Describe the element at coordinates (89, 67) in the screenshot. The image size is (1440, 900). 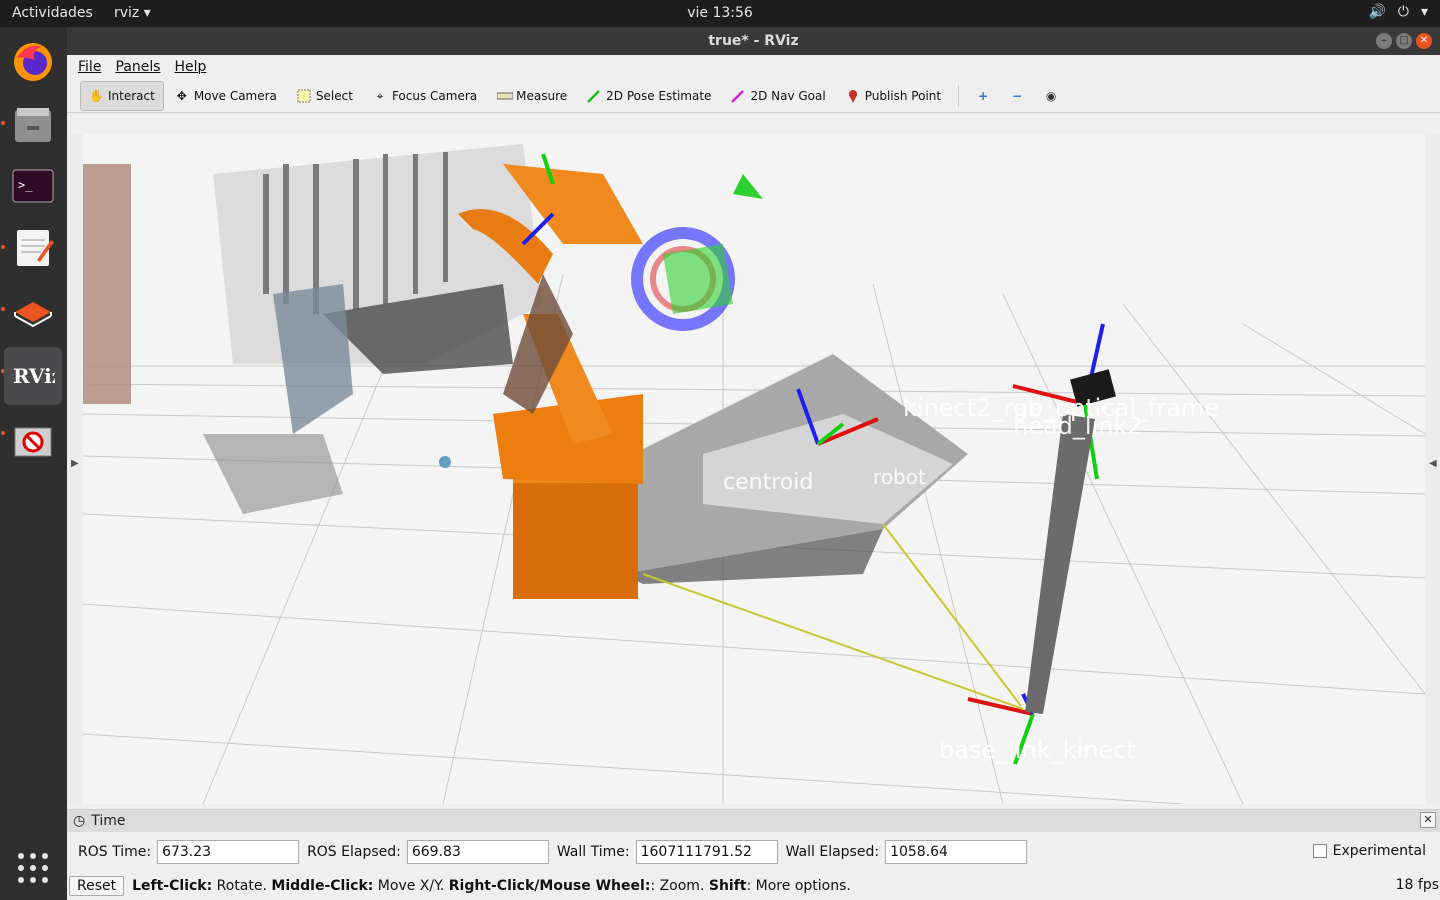
I see `menu-file: File` at that location.